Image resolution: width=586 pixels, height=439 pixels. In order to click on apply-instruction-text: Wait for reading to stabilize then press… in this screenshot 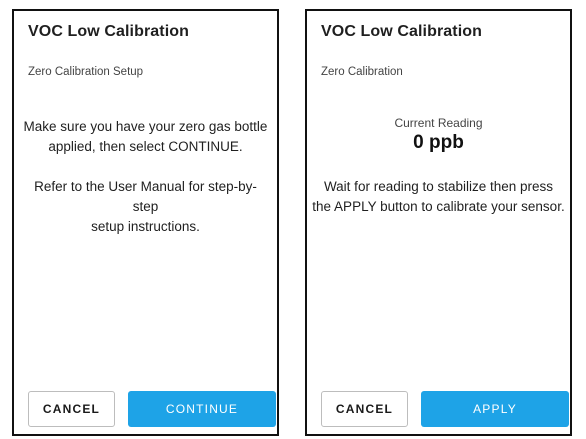, I will do `click(438, 197)`.